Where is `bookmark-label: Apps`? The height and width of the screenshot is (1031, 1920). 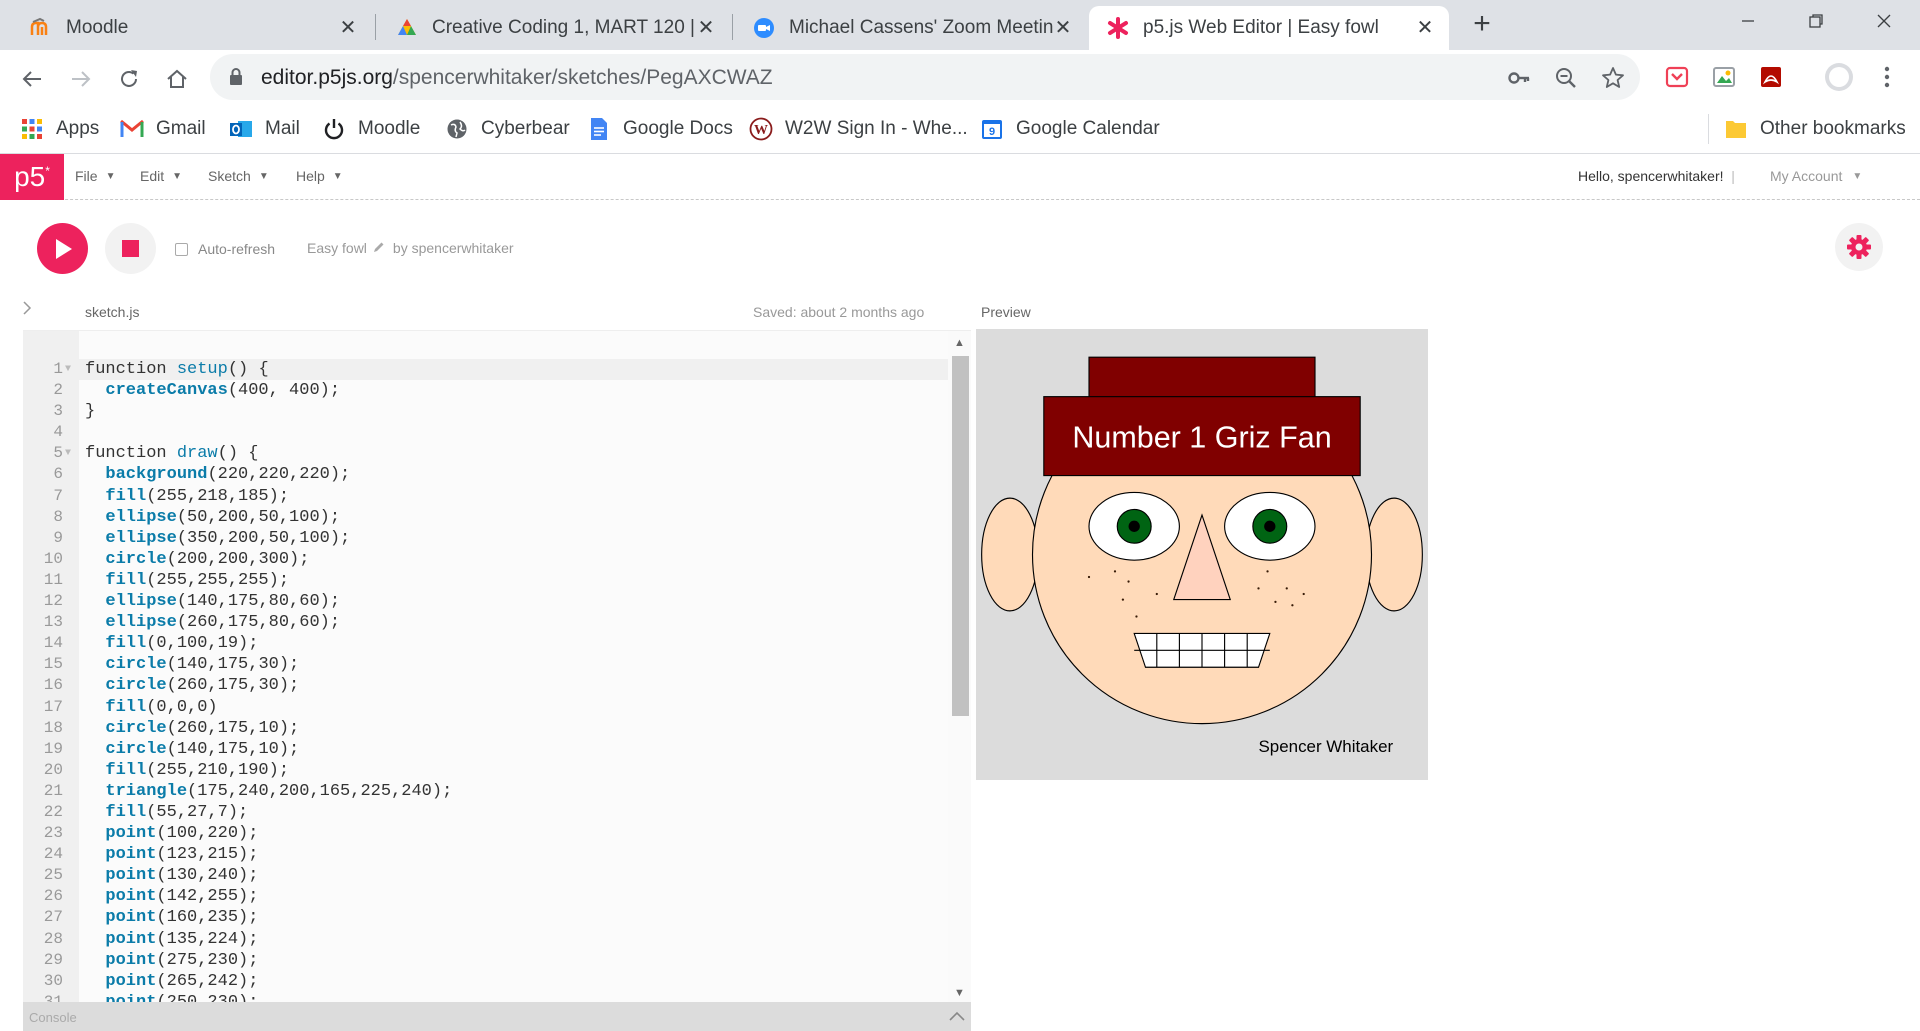 bookmark-label: Apps is located at coordinates (78, 128).